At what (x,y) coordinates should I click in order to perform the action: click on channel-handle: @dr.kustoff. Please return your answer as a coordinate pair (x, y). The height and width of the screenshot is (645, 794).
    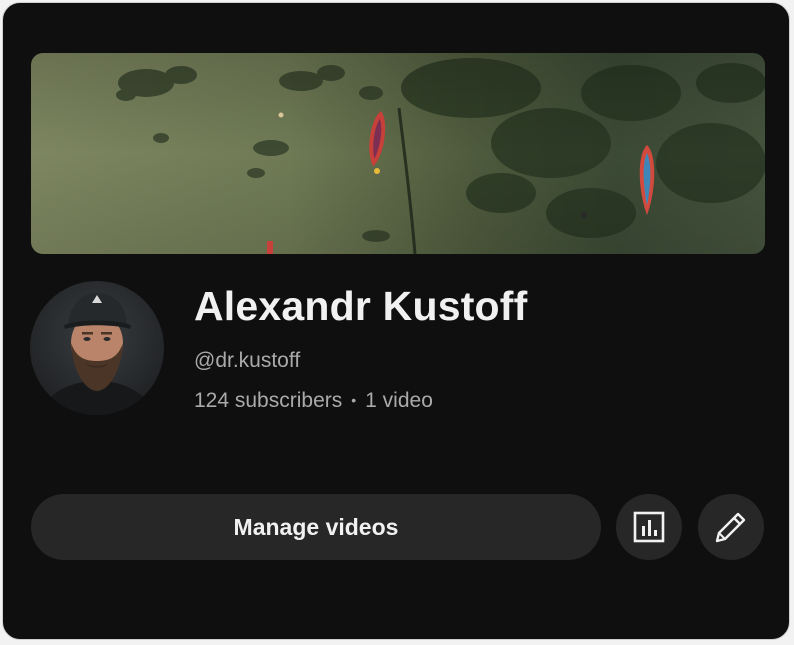
    Looking at the image, I should click on (247, 360).